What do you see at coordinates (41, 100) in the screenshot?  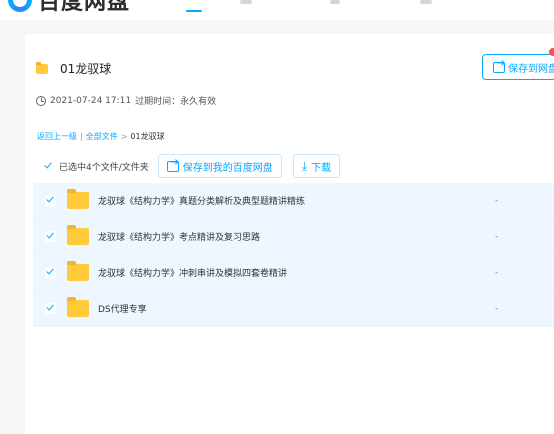 I see `clock-icon` at bounding box center [41, 100].